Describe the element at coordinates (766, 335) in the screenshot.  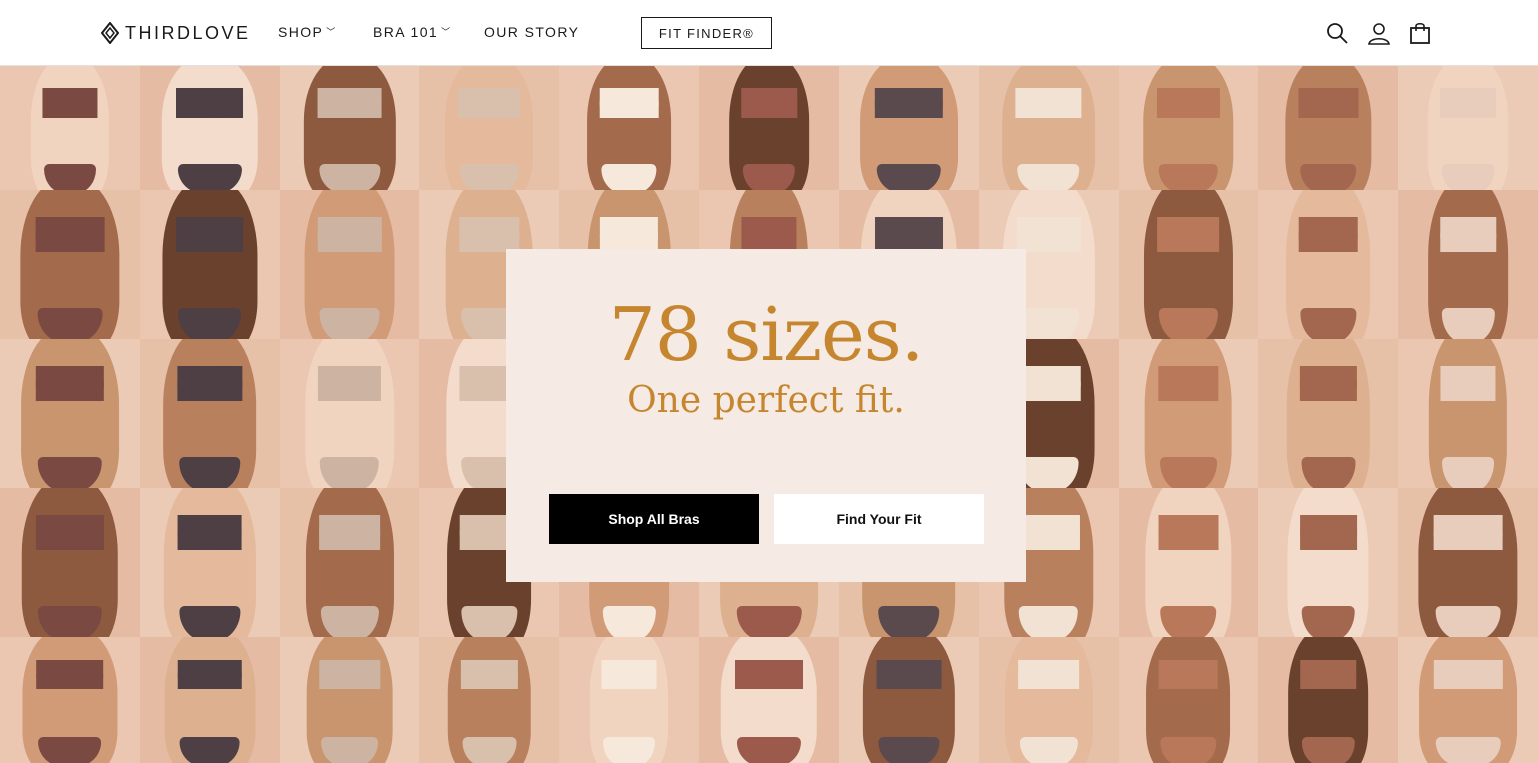
I see `hero-headline: 78 sizes.` at that location.